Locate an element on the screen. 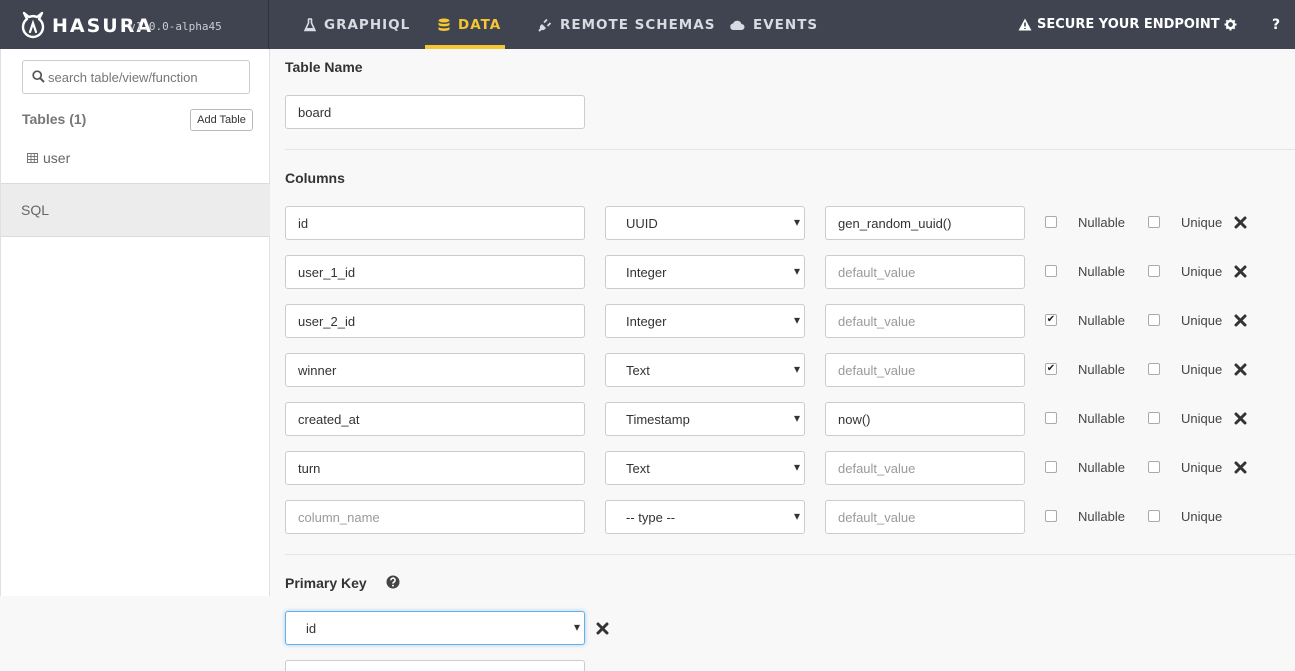 The height and width of the screenshot is (671, 1295). database-icon is located at coordinates (444, 25).